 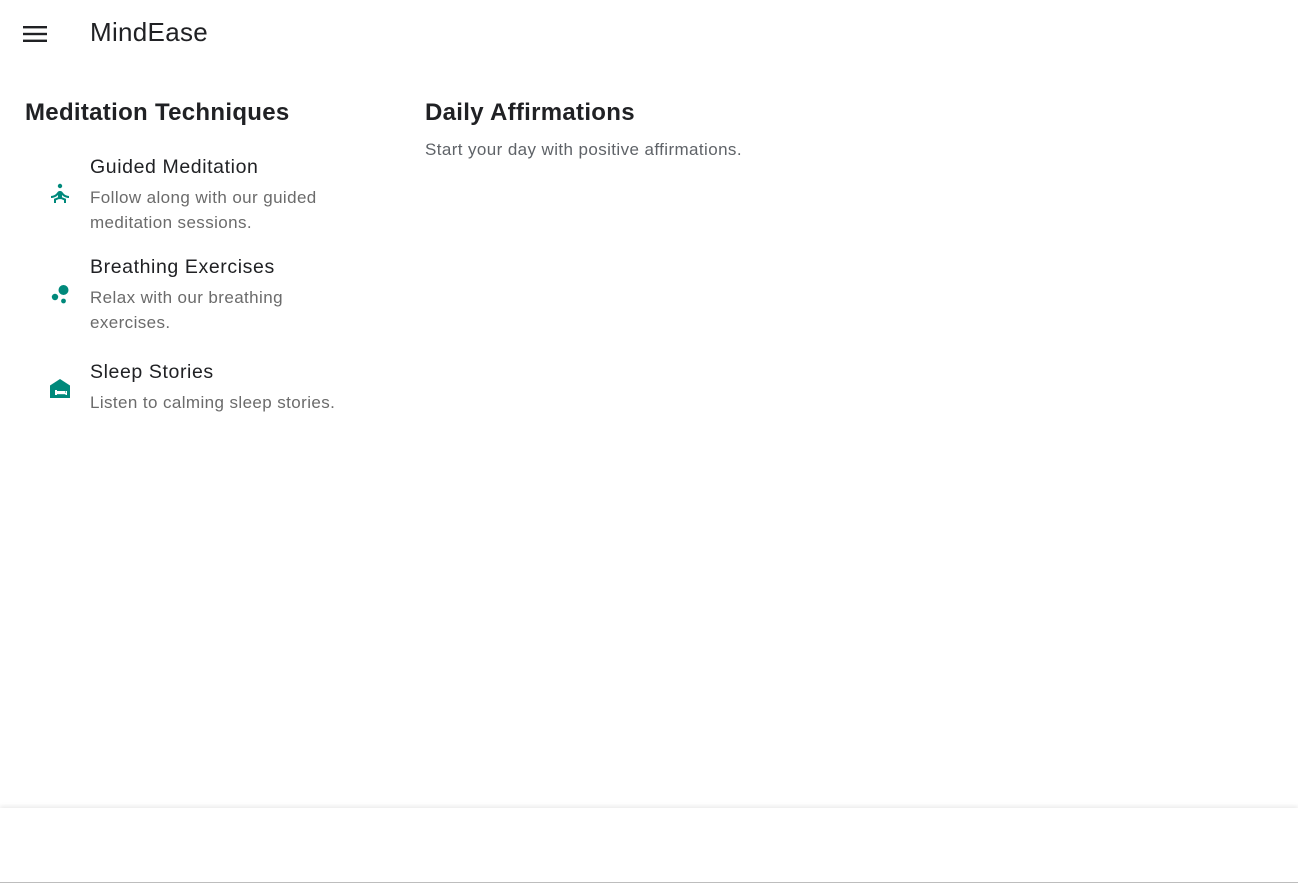 I want to click on menu-icon, so click(x=35, y=34).